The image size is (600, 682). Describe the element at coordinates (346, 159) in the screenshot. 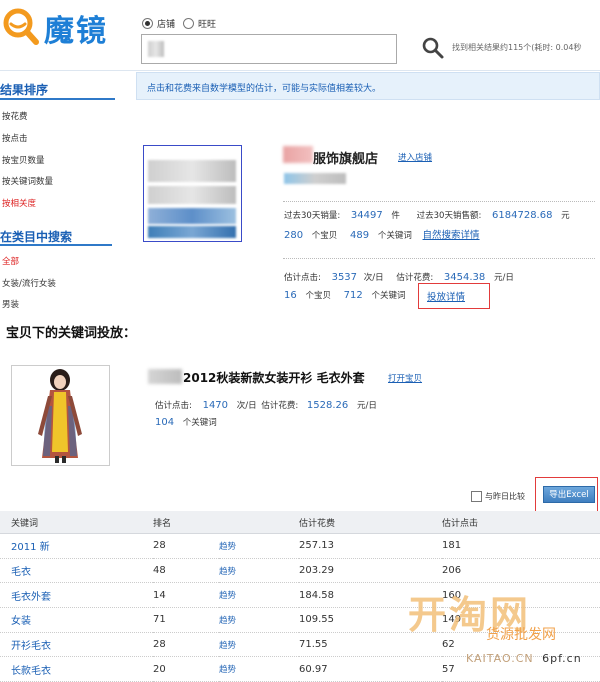

I see `shop-name: 服饰旗舰店` at that location.